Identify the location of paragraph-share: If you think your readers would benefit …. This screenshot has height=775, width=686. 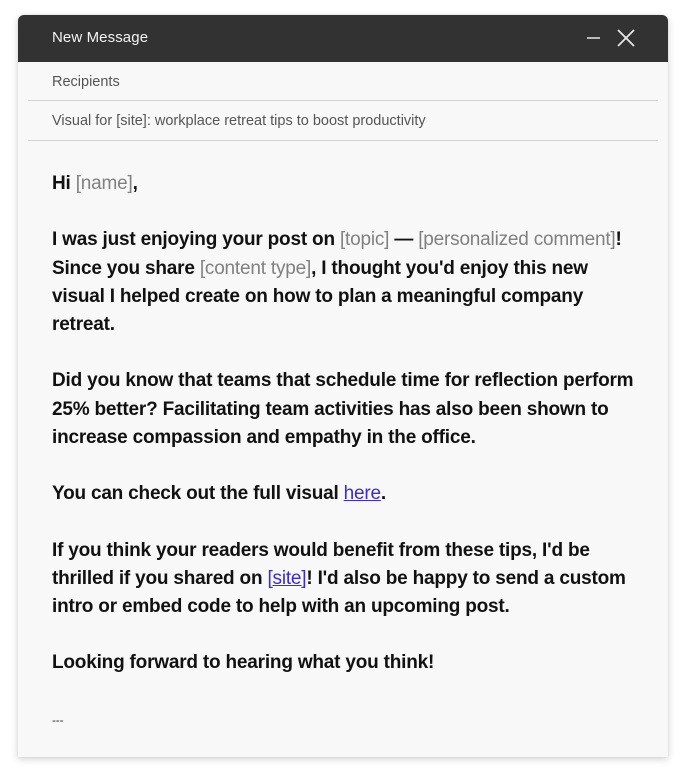
(347, 579).